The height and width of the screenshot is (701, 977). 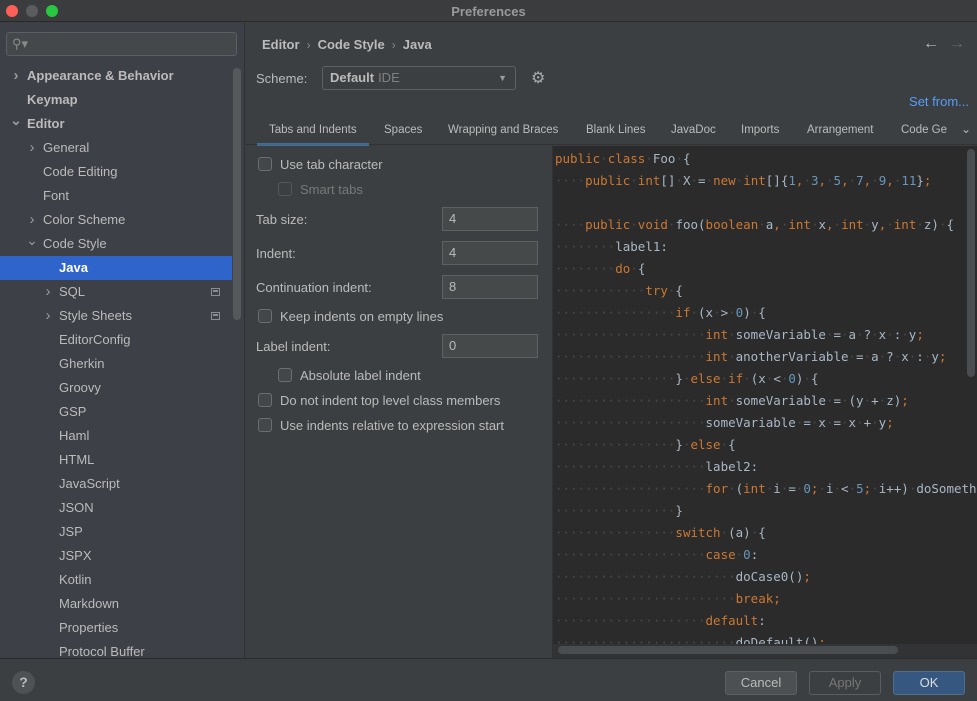 What do you see at coordinates (615, 130) in the screenshot?
I see `tab-blank-lines: Blank Lines` at bounding box center [615, 130].